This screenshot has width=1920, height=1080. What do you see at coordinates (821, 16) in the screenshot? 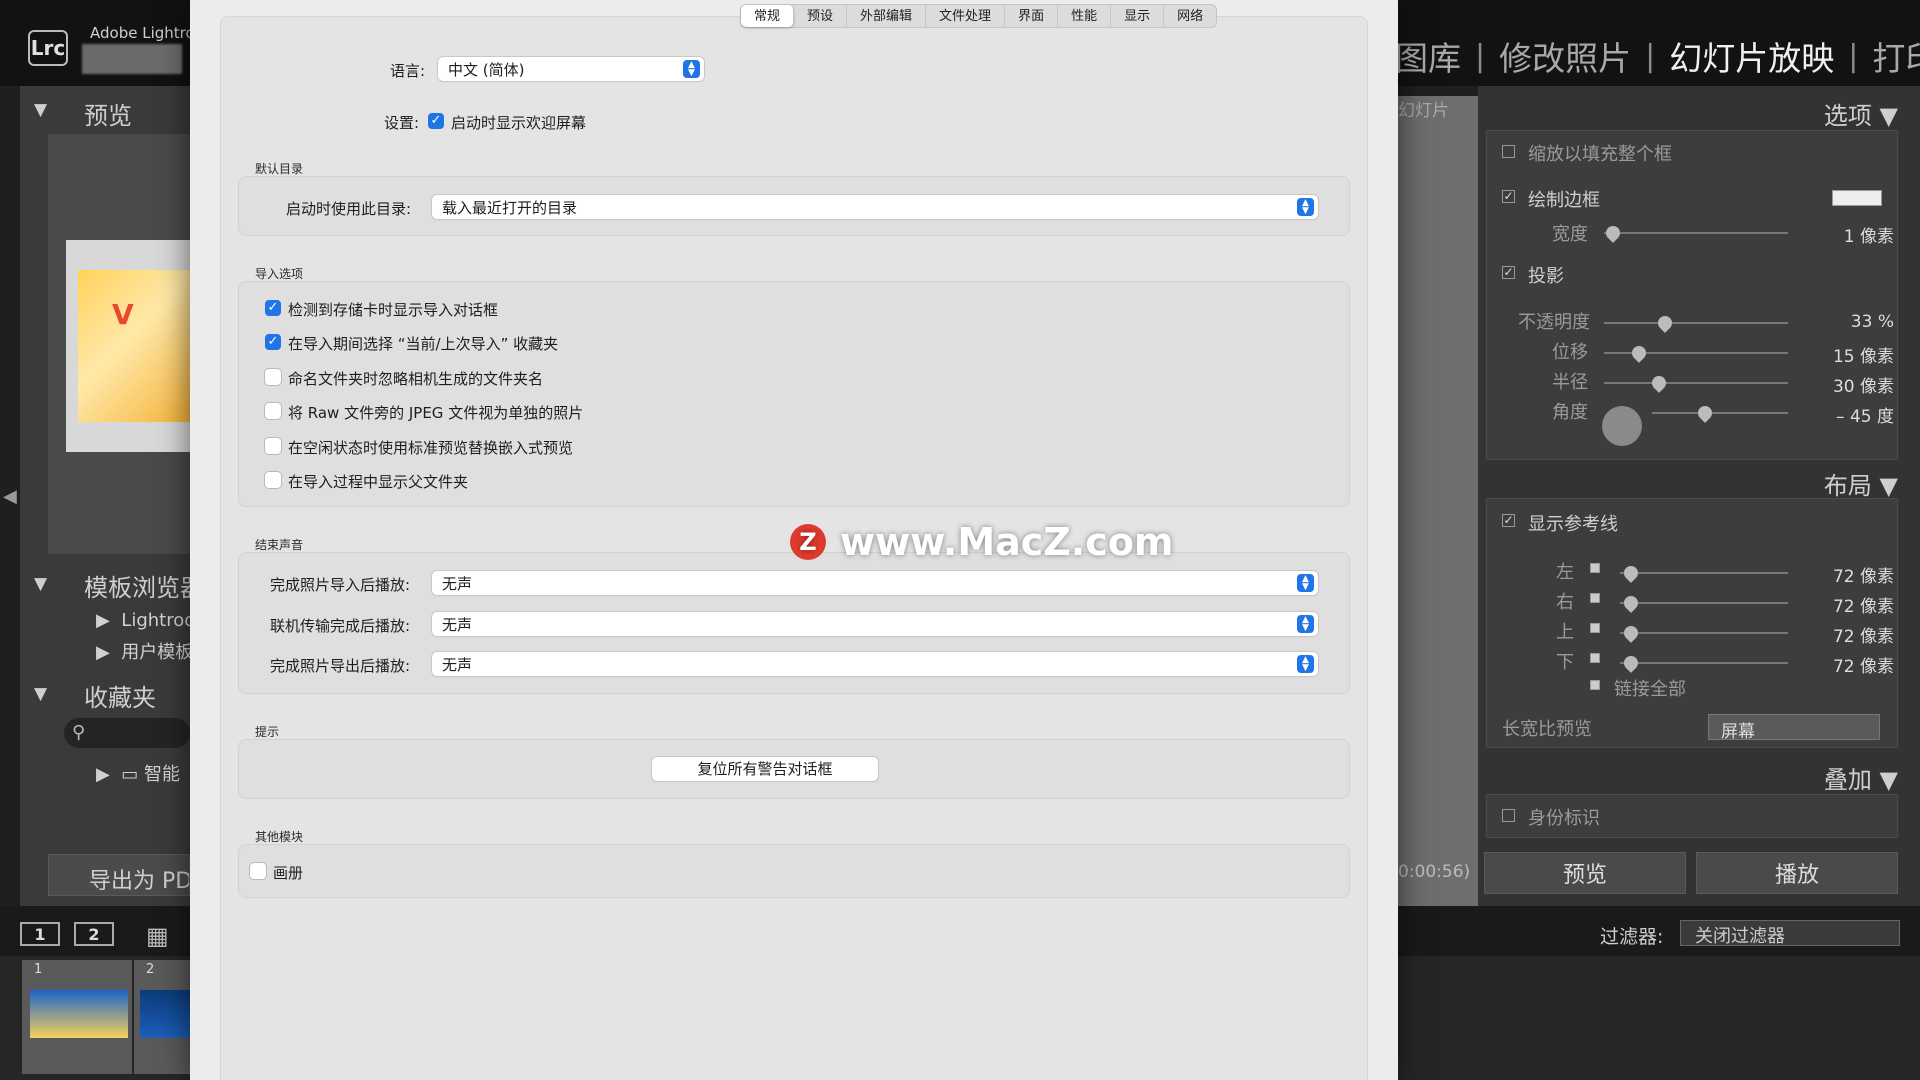
I see `tab-presets: 预设` at bounding box center [821, 16].